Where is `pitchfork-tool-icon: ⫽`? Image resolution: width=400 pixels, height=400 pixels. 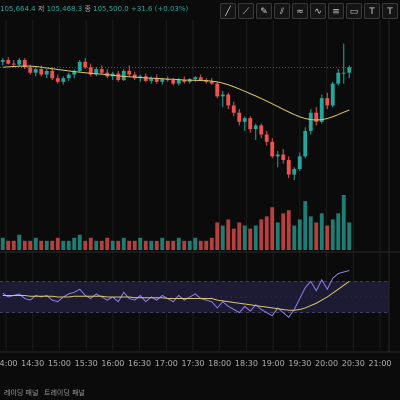
pitchfork-tool-icon: ⫽ is located at coordinates (282, 11).